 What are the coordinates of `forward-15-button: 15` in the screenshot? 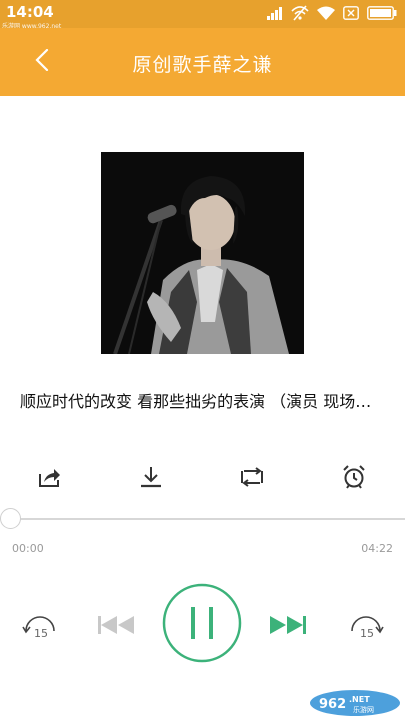 It's located at (366, 628).